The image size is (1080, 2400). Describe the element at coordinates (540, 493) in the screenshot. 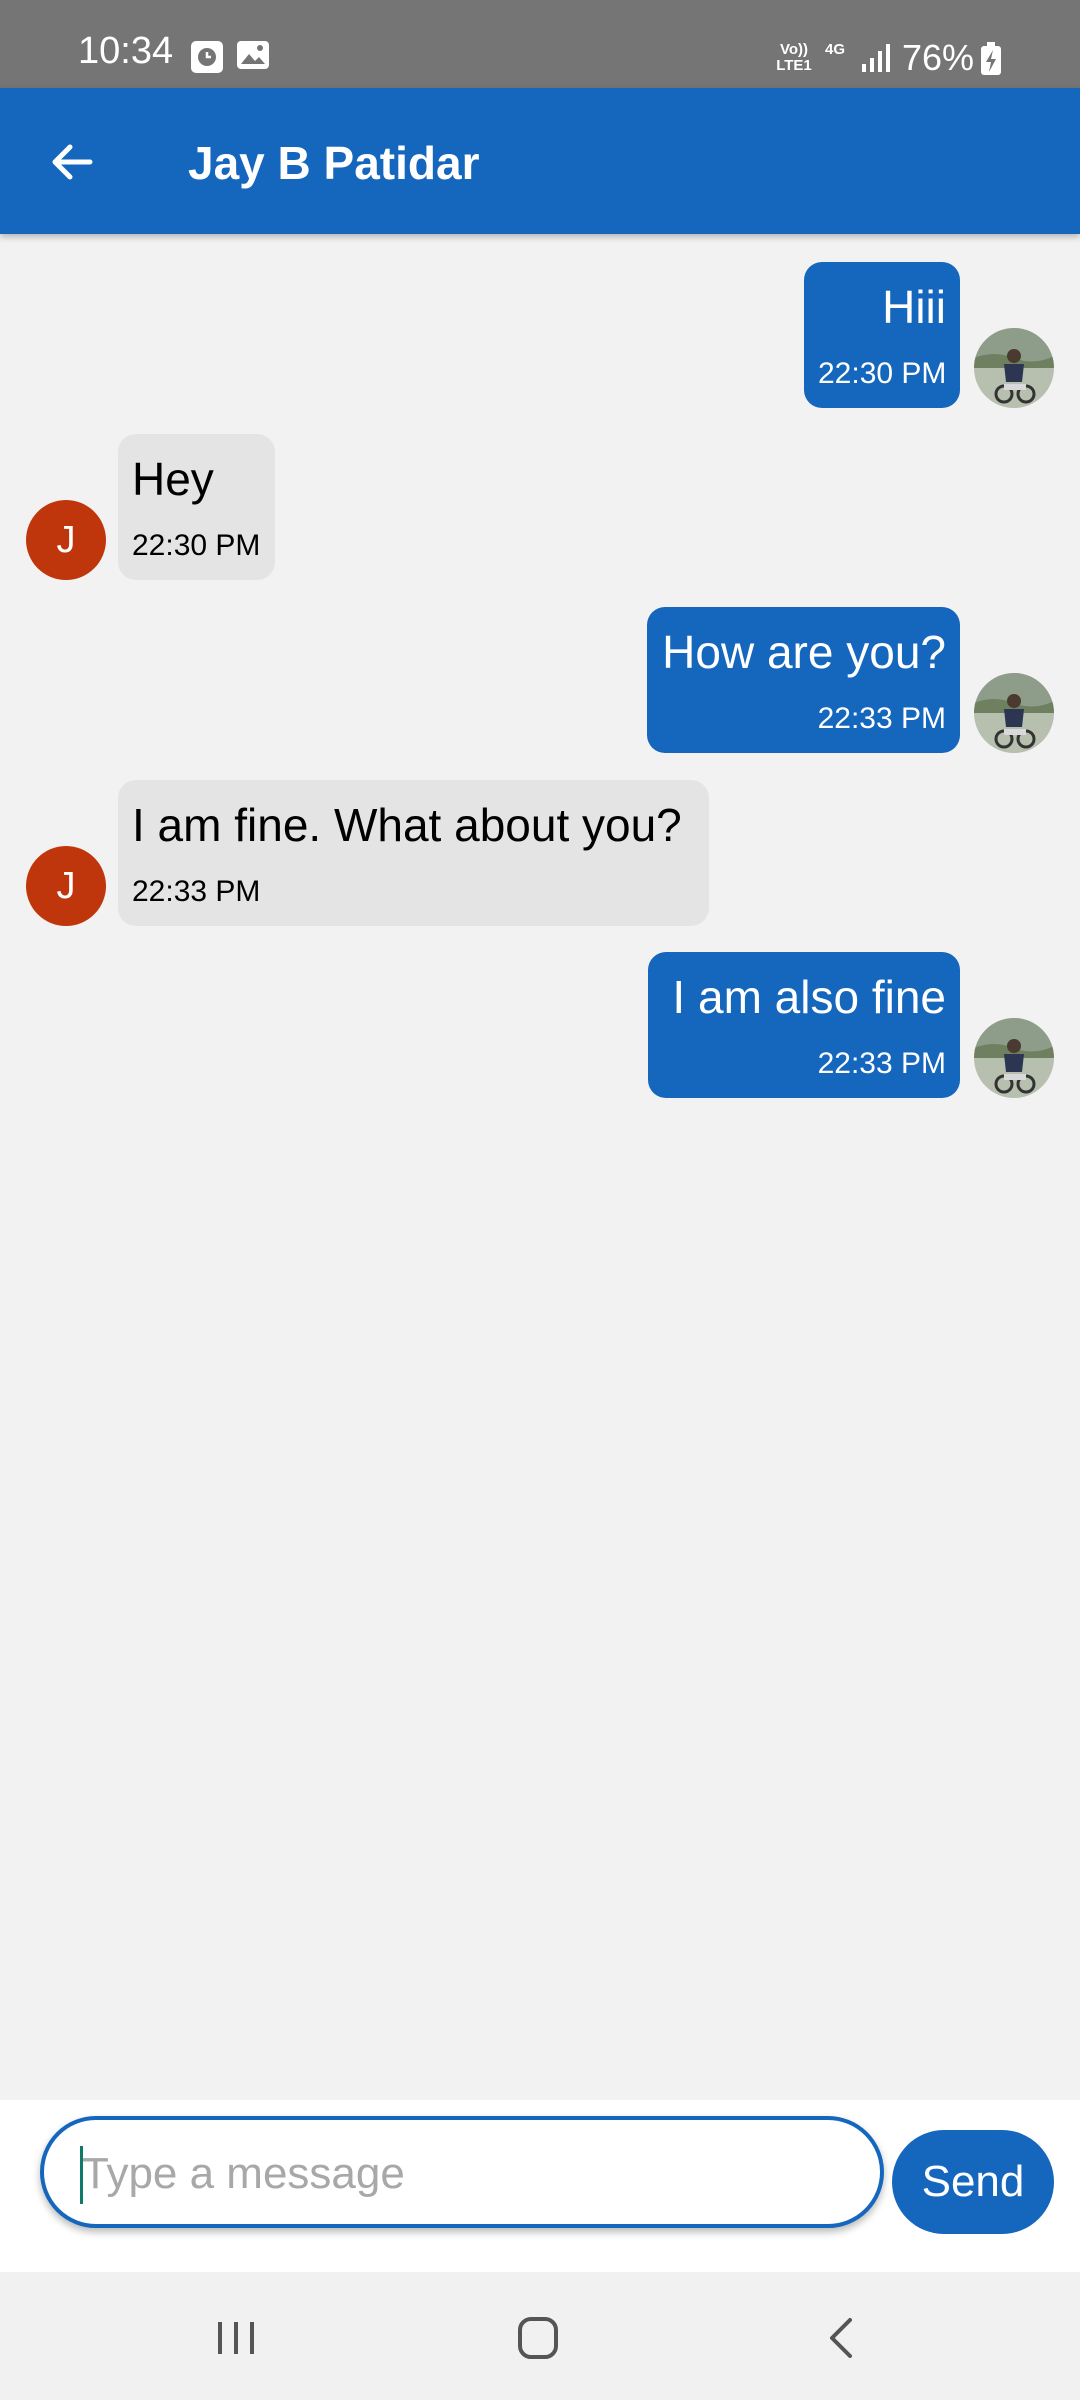

I see `message-row-incoming: Hey 22:30 PM J` at that location.